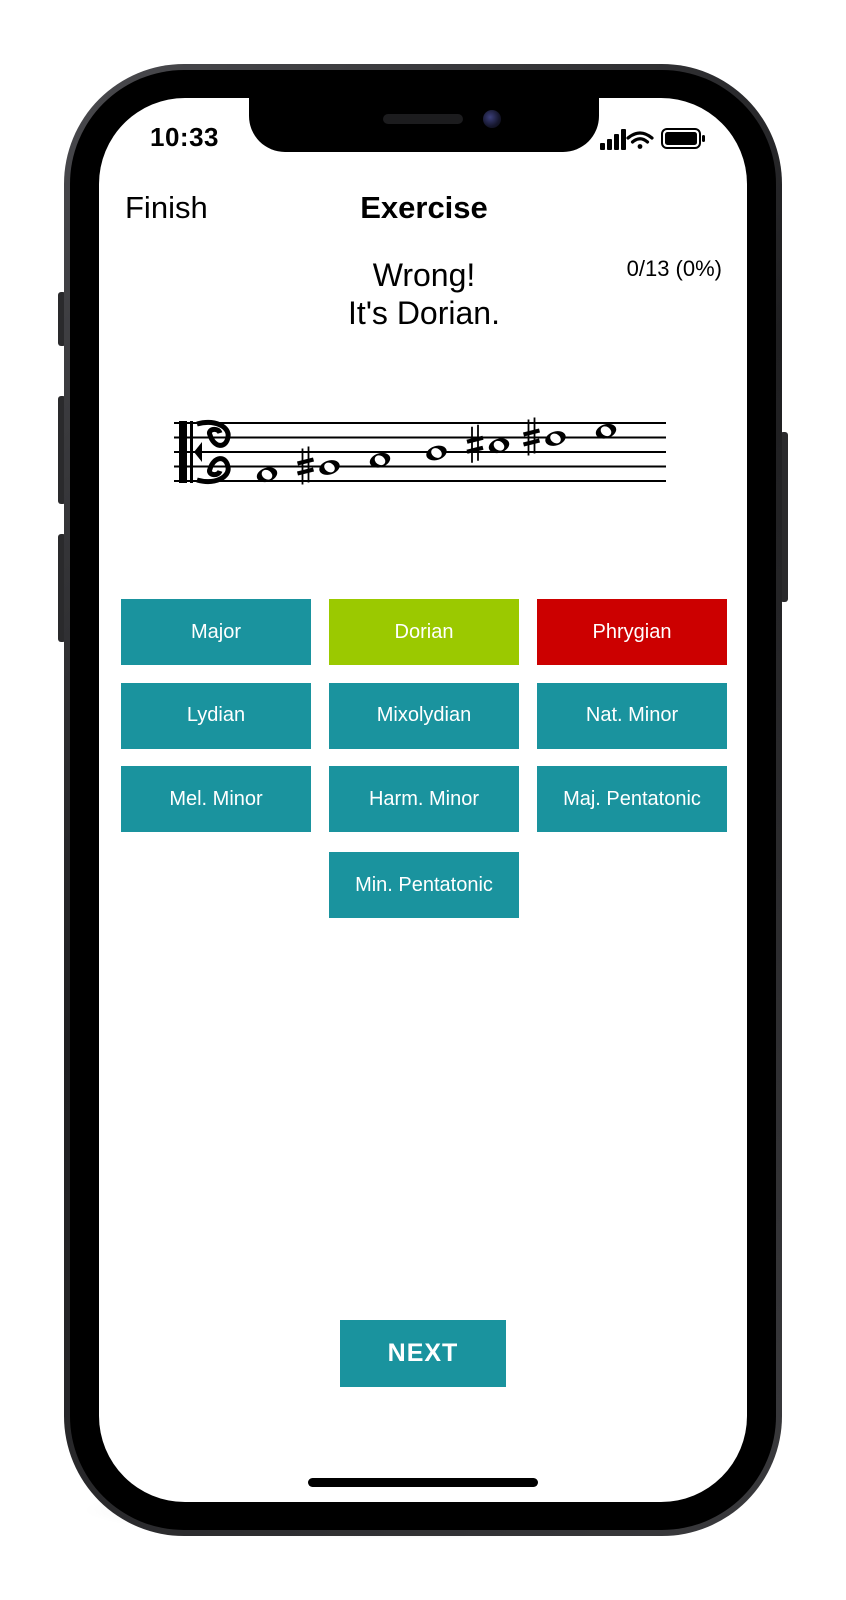  I want to click on cellular-signal-icon, so click(613, 139).